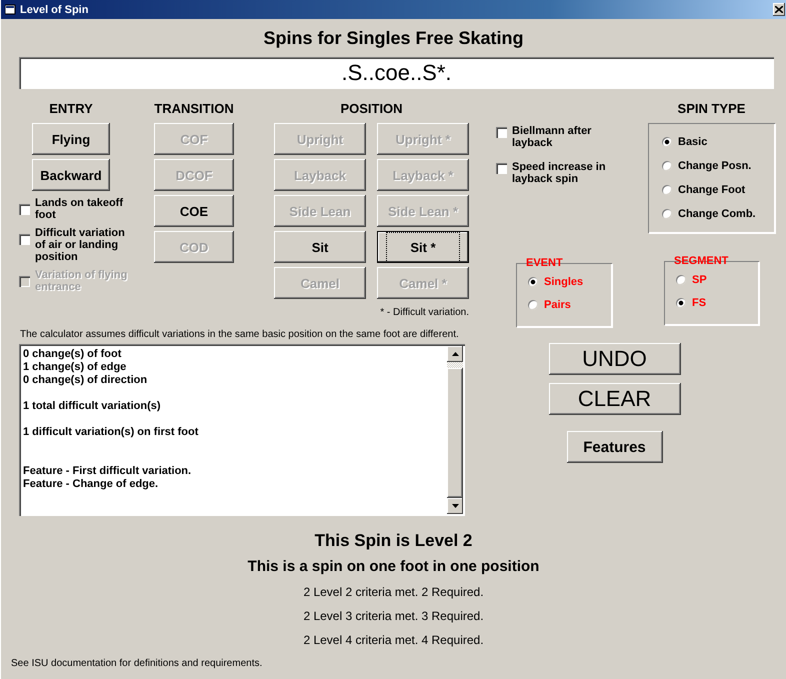 This screenshot has width=786, height=679. Describe the element at coordinates (455, 506) in the screenshot. I see `down-arrow-icon` at that location.